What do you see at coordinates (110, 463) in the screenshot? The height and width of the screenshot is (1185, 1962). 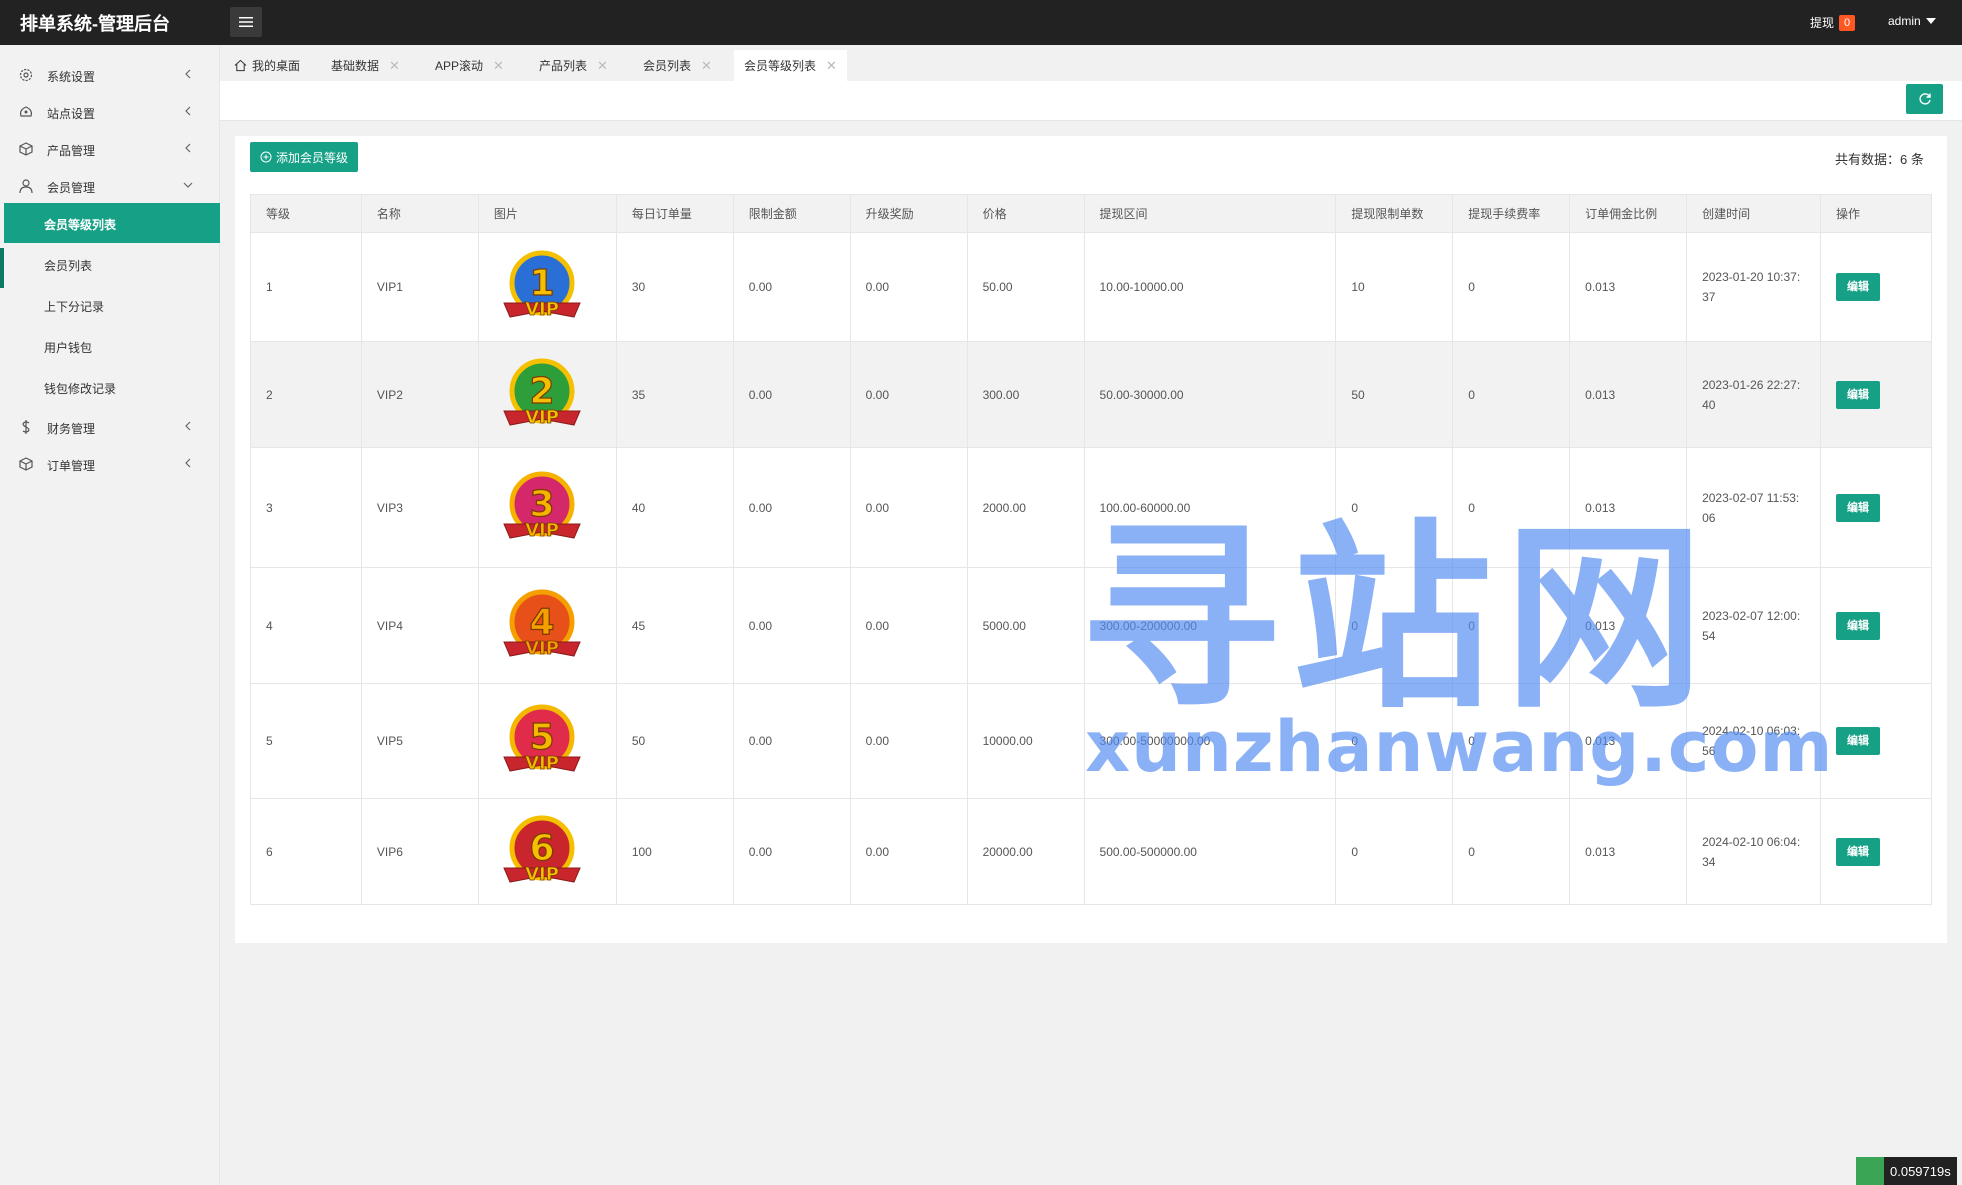 I see `sidebar-item-order-management: 订单管理` at bounding box center [110, 463].